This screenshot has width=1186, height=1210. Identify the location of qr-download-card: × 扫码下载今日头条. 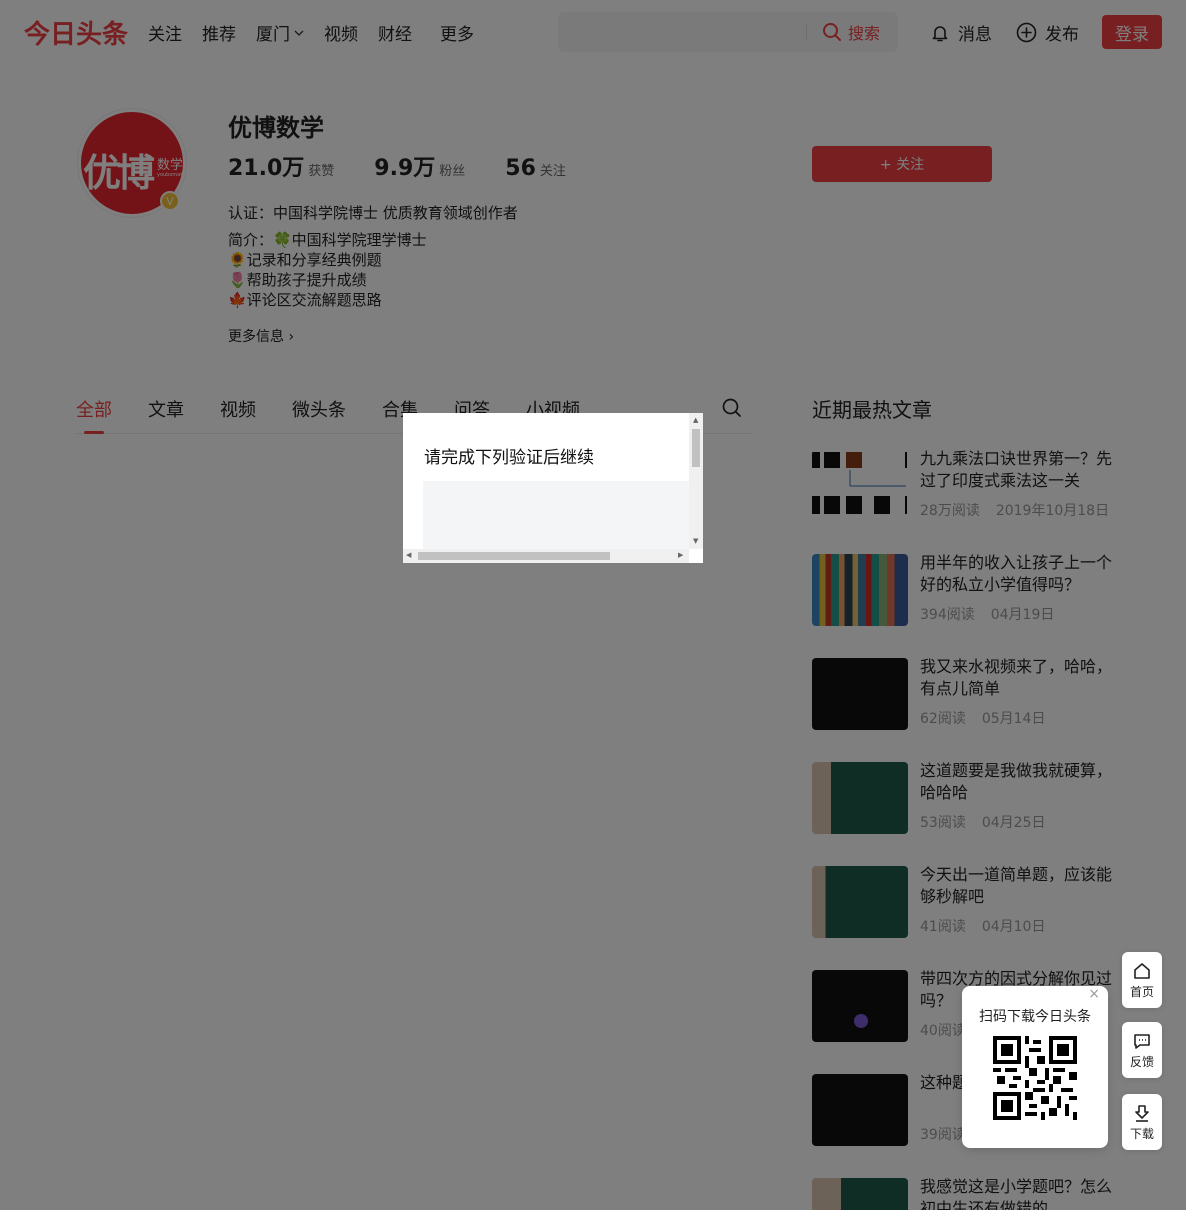
(1035, 1067).